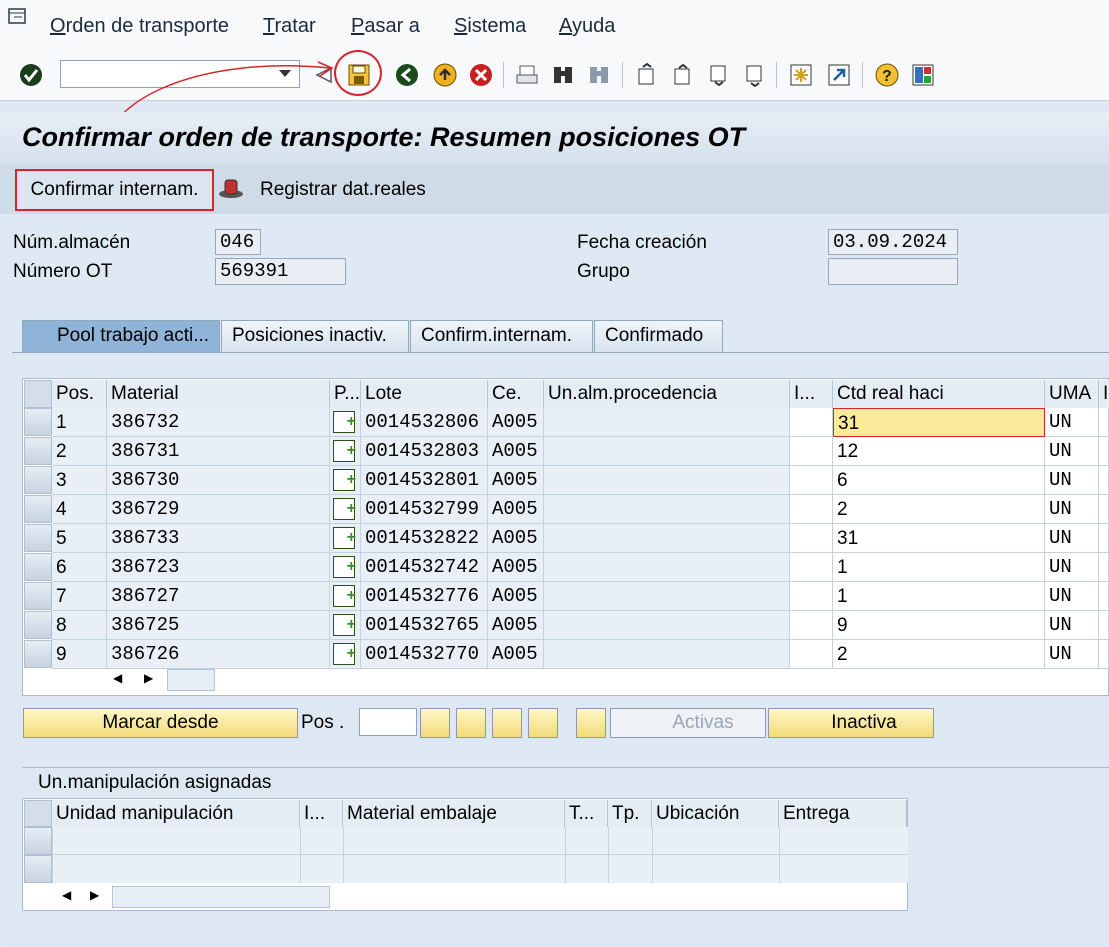 This screenshot has height=947, width=1109. What do you see at coordinates (658, 336) in the screenshot?
I see `tab-confirmado: Confirmado` at bounding box center [658, 336].